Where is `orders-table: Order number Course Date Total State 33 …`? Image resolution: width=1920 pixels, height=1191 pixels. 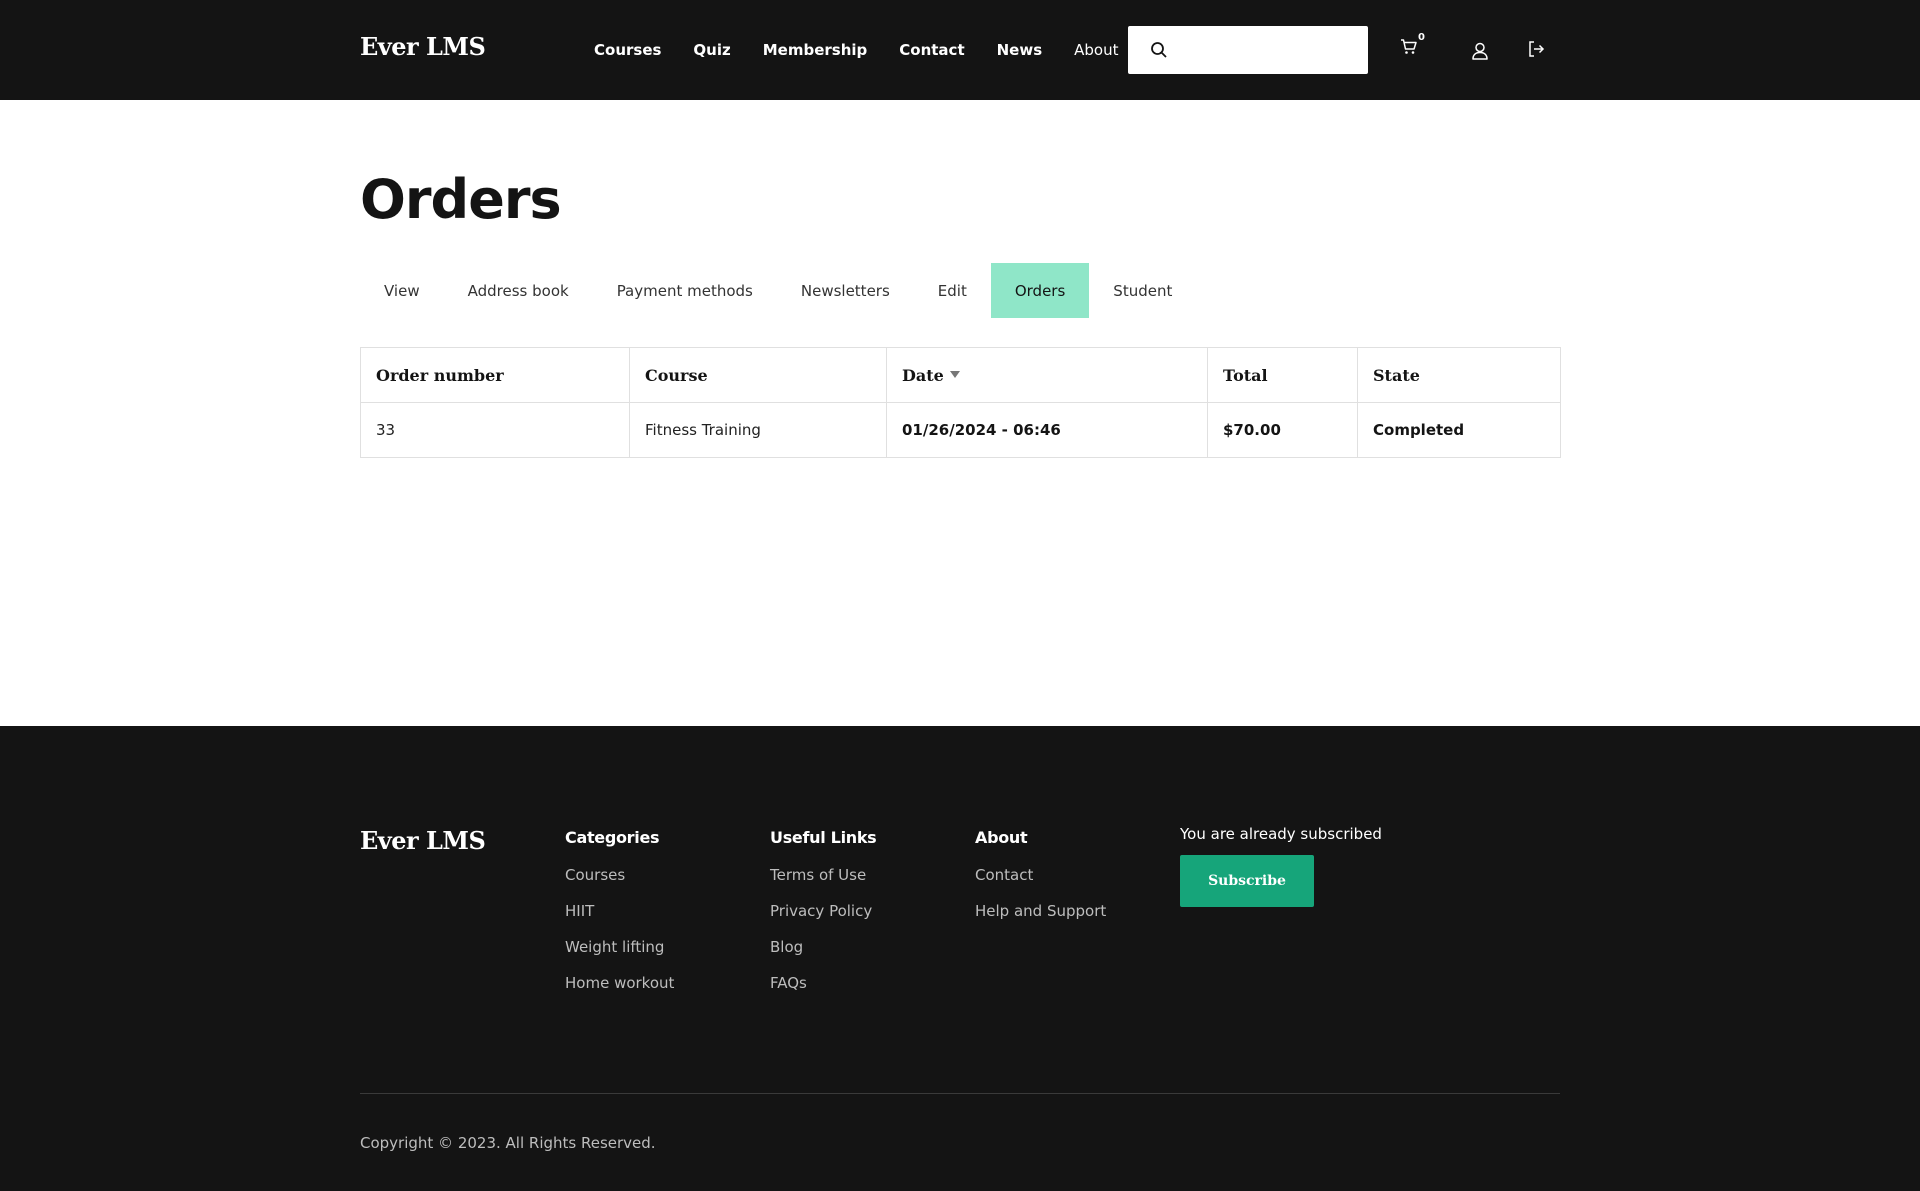
orders-table: Order number Course Date Total State 33 … is located at coordinates (960, 402).